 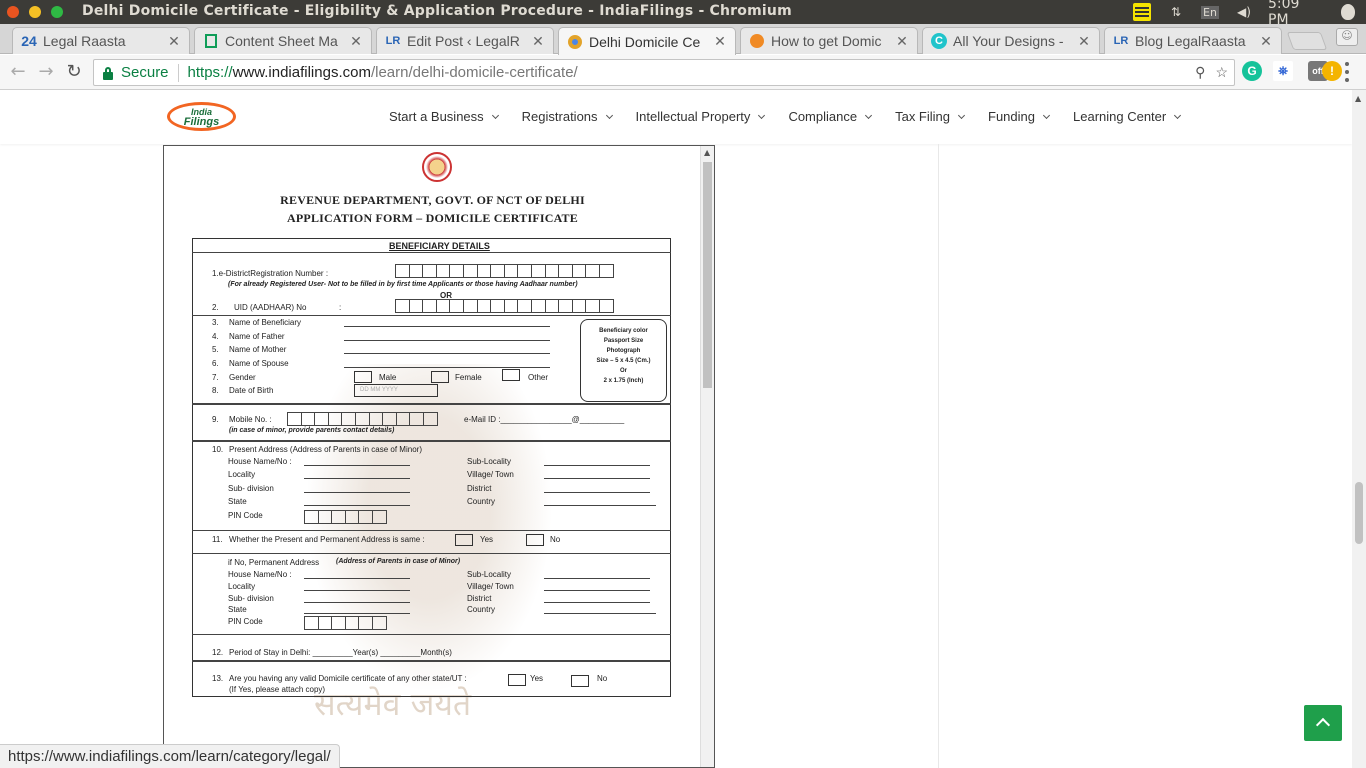 I want to click on colon: :, so click(x=340, y=307).